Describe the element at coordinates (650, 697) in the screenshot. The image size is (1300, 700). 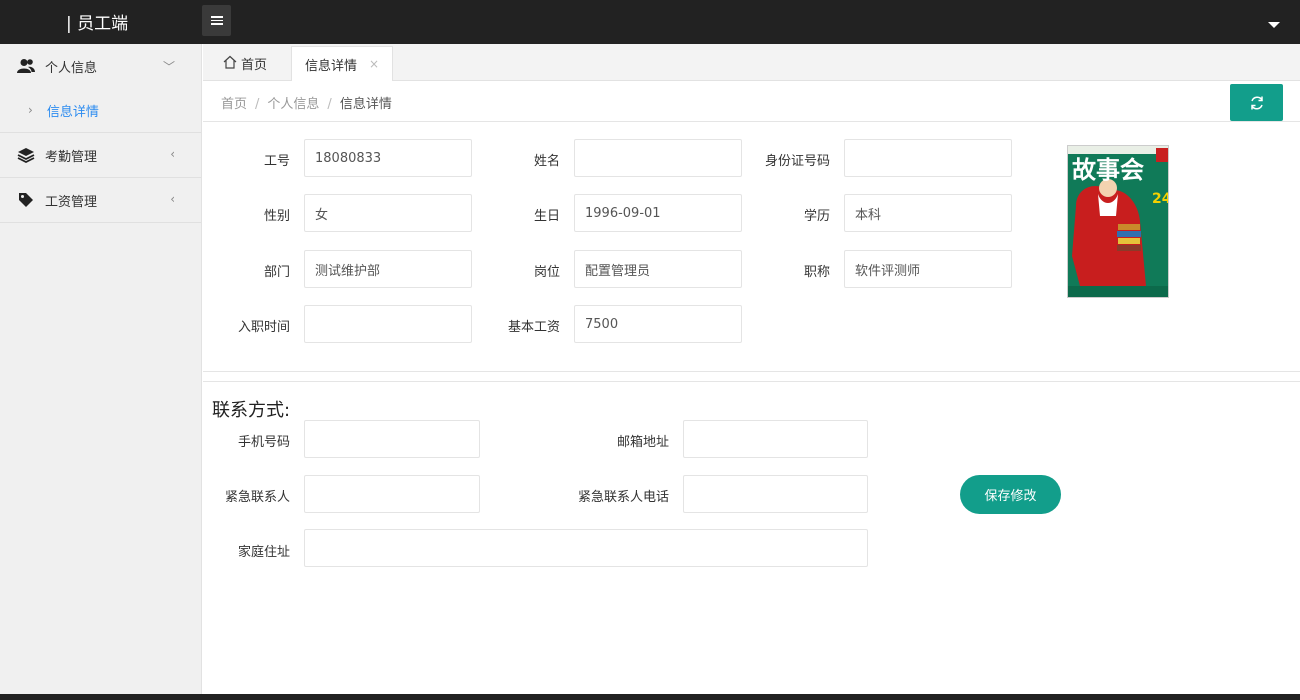
I see `bottom-bar` at that location.